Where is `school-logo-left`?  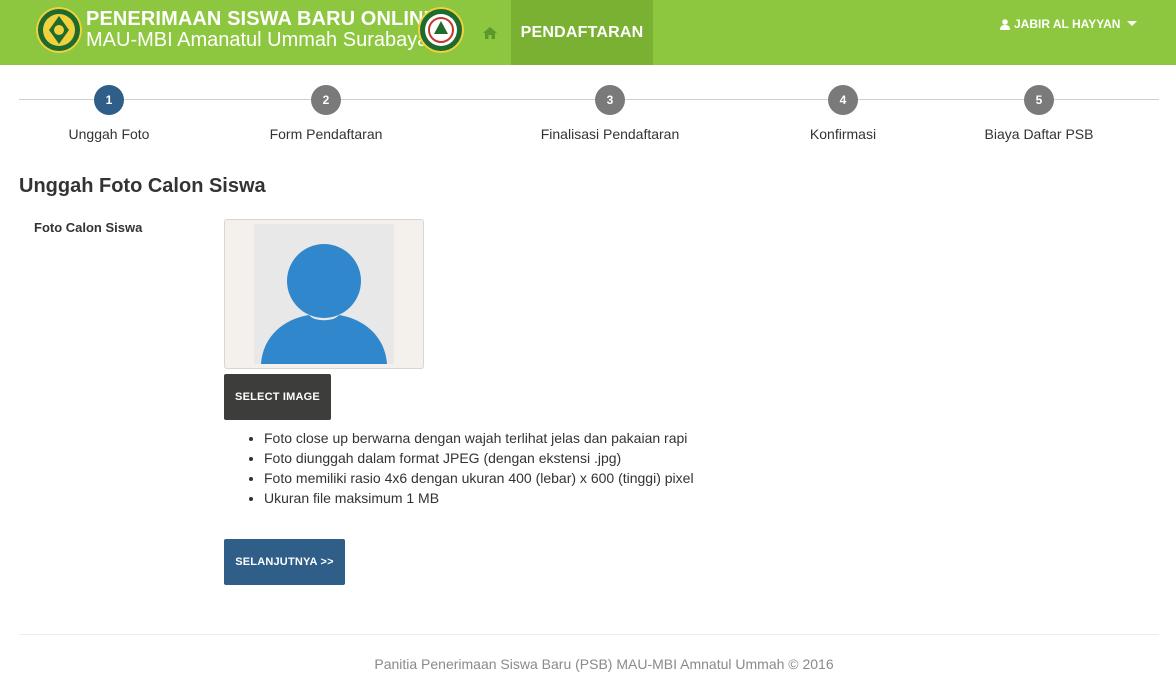
school-logo-left is located at coordinates (59, 30).